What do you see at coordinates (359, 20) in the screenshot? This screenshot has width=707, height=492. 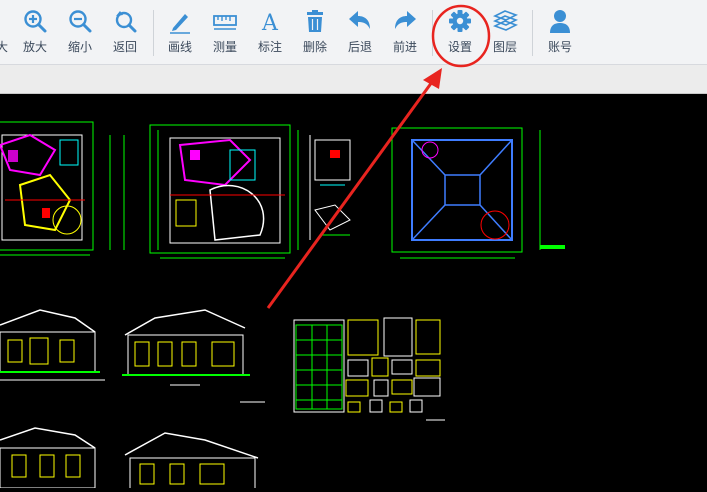 I see `undo-arrow-icon` at bounding box center [359, 20].